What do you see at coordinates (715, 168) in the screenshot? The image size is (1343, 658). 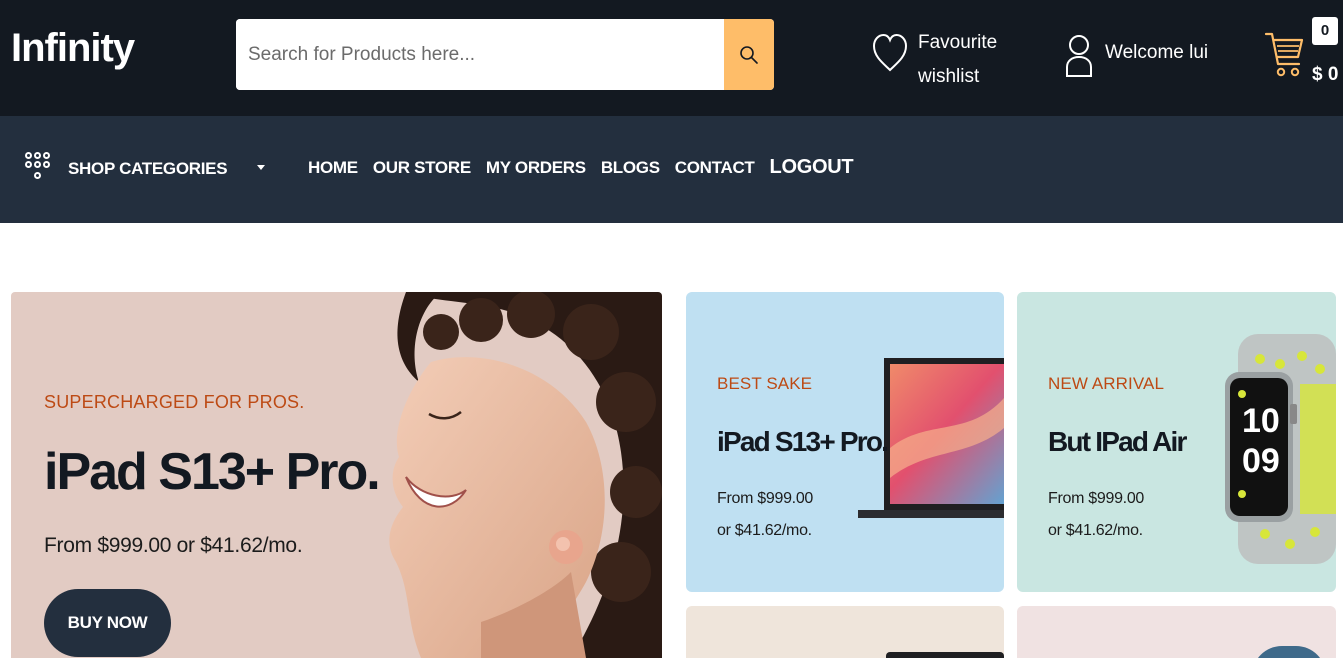 I see `nav-contact: CONTACT` at bounding box center [715, 168].